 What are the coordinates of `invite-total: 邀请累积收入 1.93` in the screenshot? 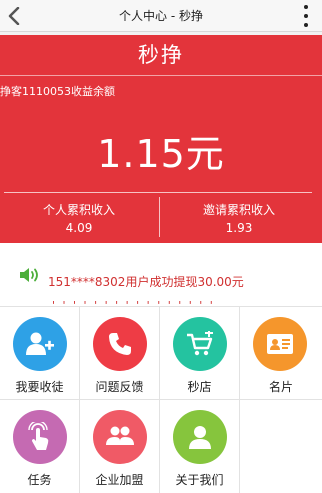 It's located at (239, 218).